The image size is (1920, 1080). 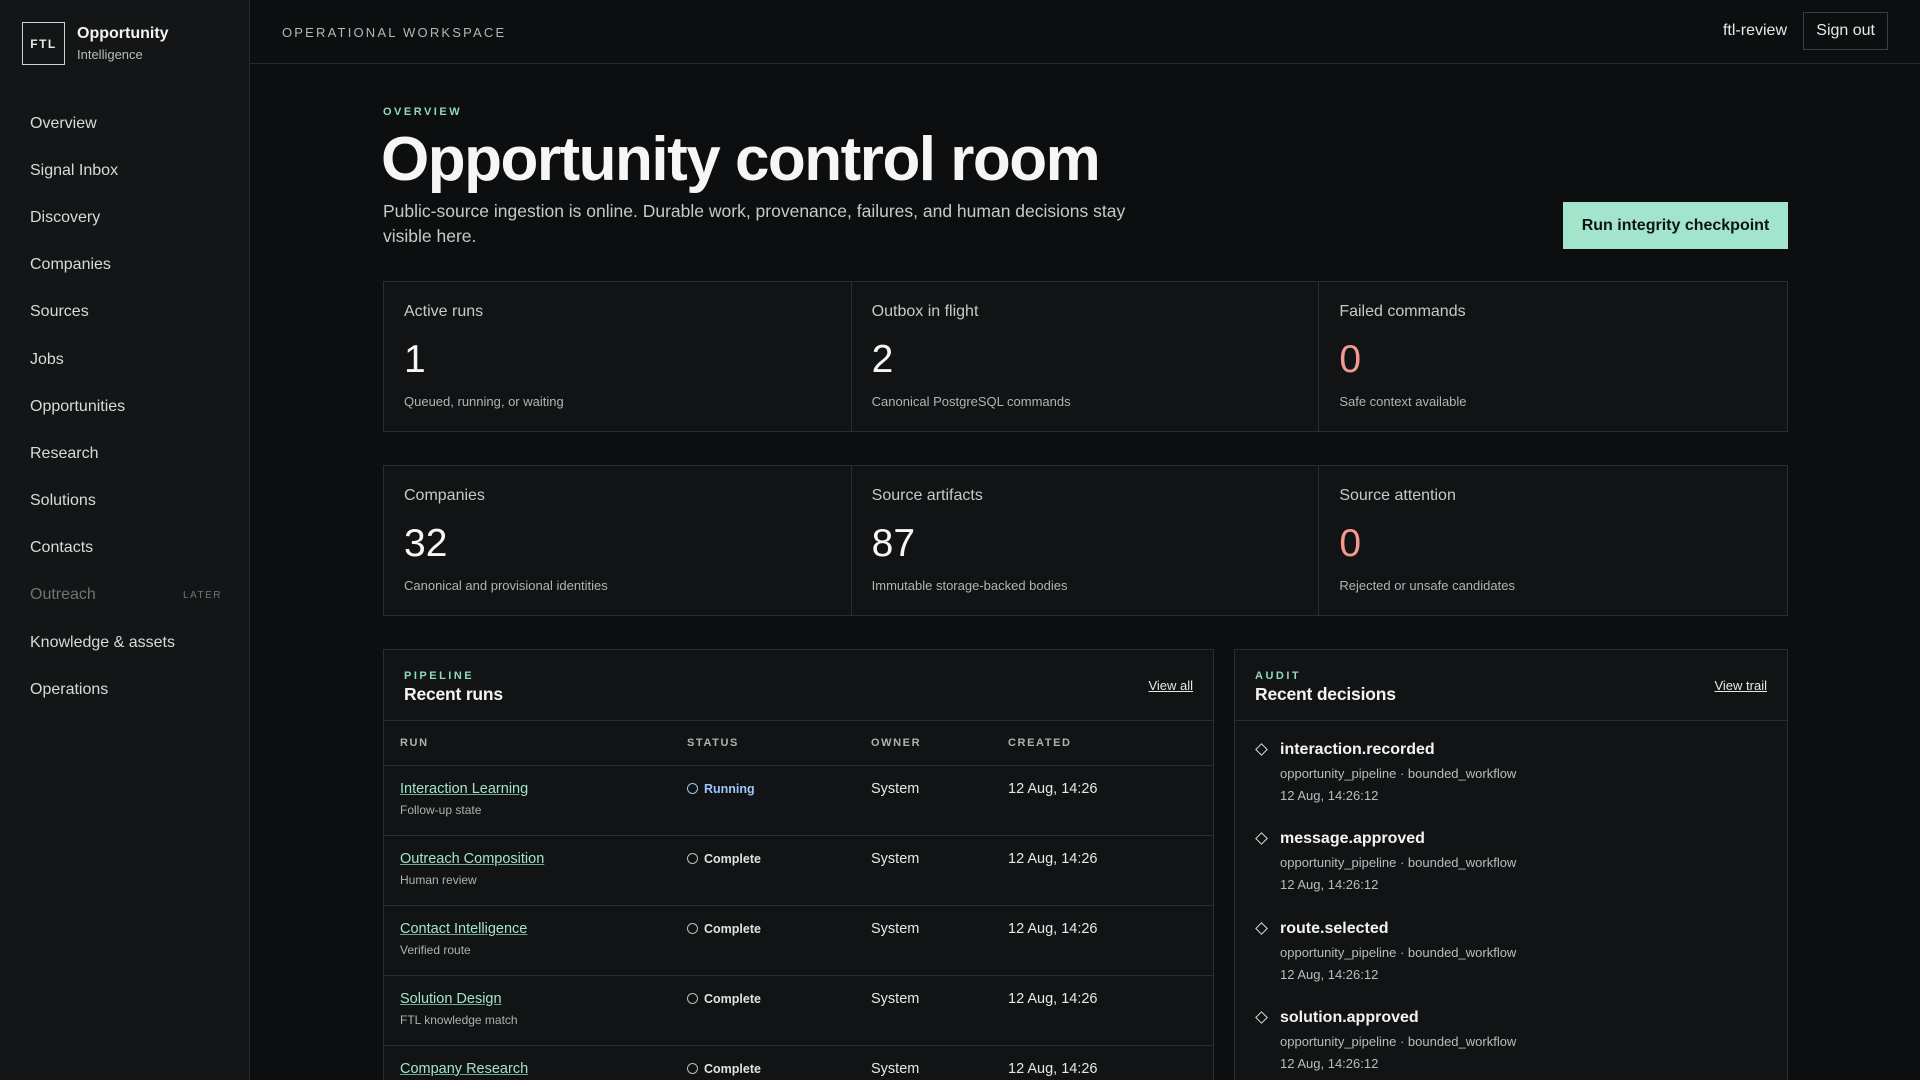 What do you see at coordinates (451, 999) in the screenshot?
I see `run-link: Solution Design` at bounding box center [451, 999].